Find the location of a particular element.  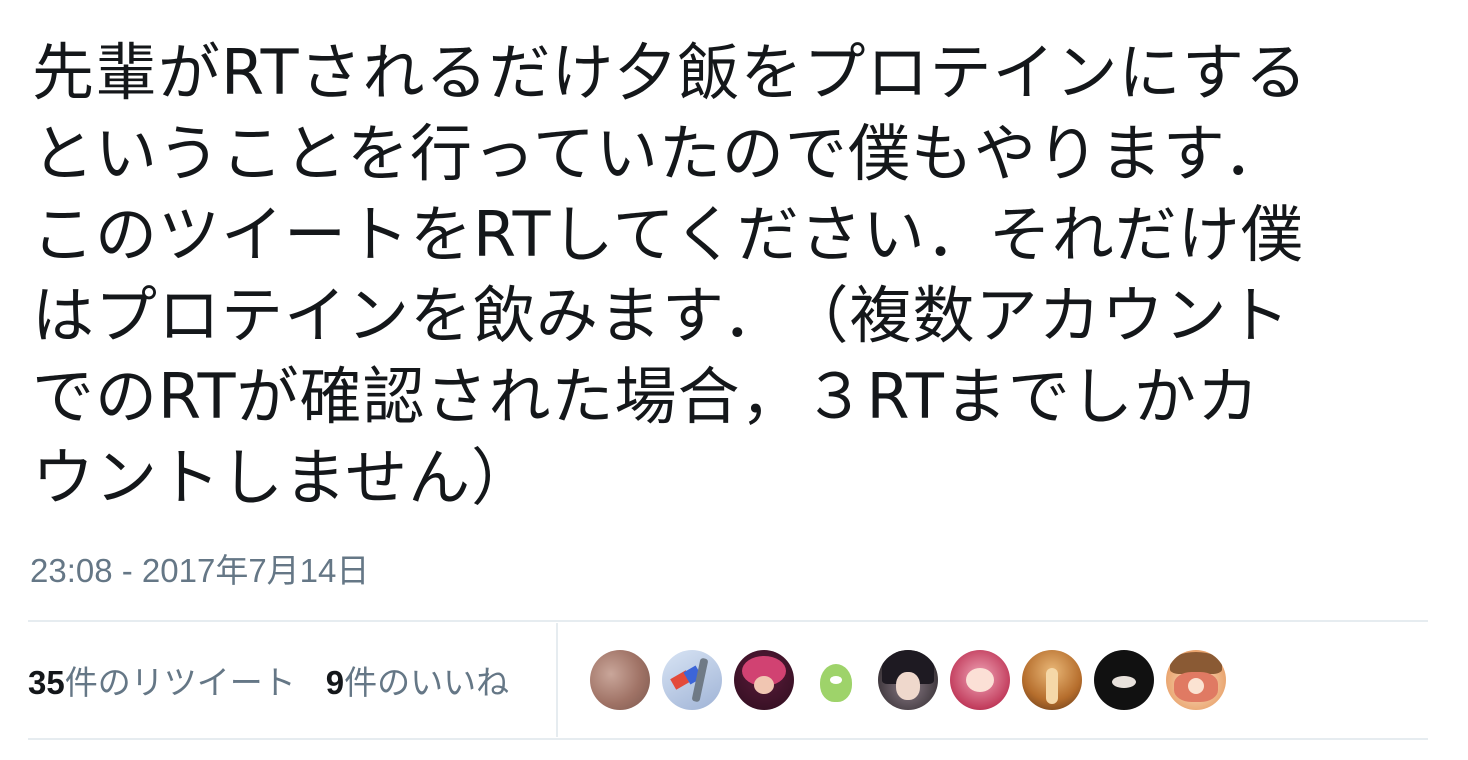

like-count: 9 is located at coordinates (335, 682).